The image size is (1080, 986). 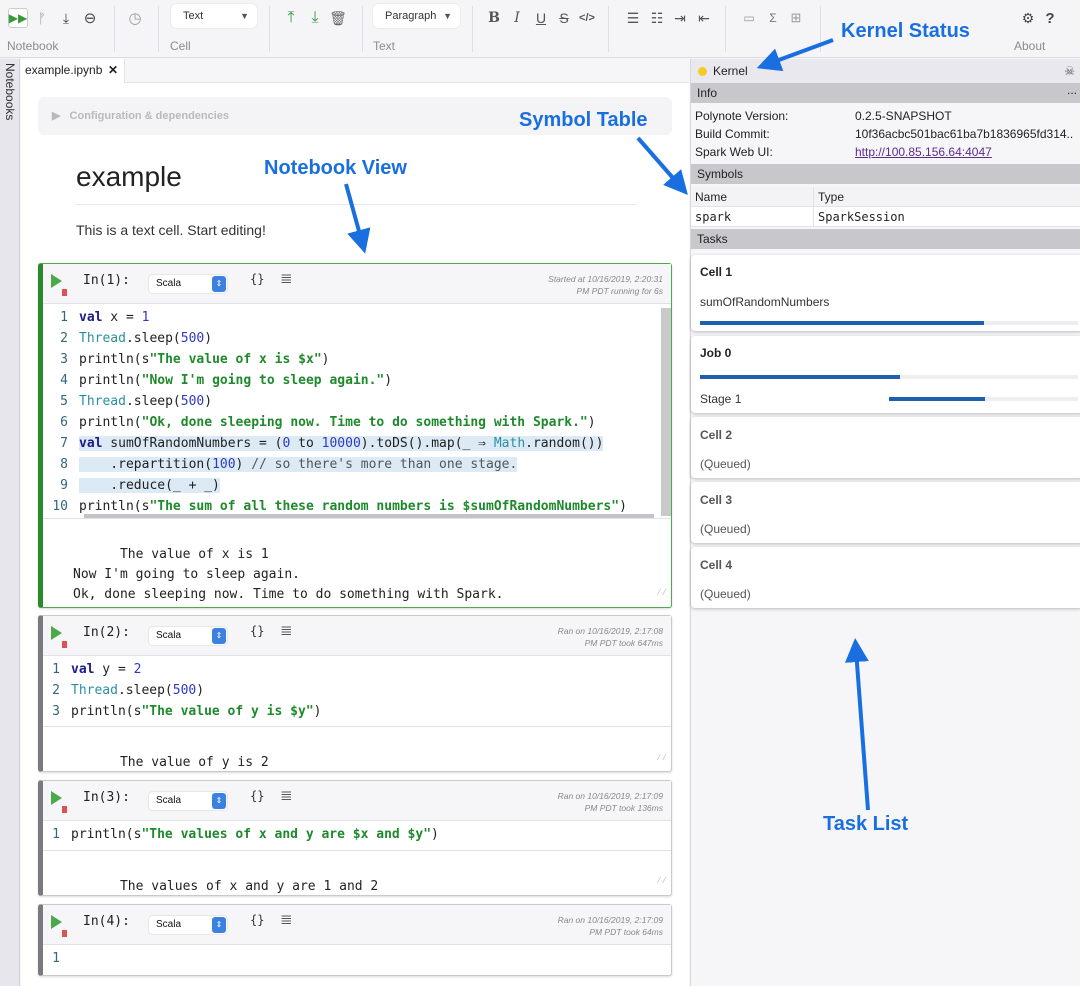 I want to click on status-line: PM PDT took 136ms, so click(x=623, y=808).